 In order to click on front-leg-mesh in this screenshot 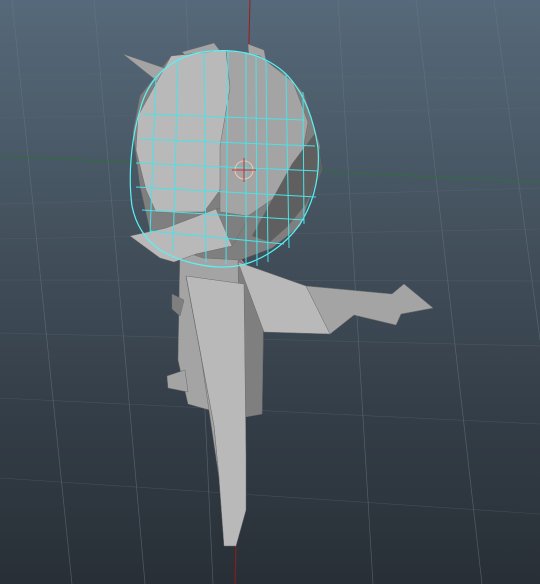, I will do `click(216, 411)`.